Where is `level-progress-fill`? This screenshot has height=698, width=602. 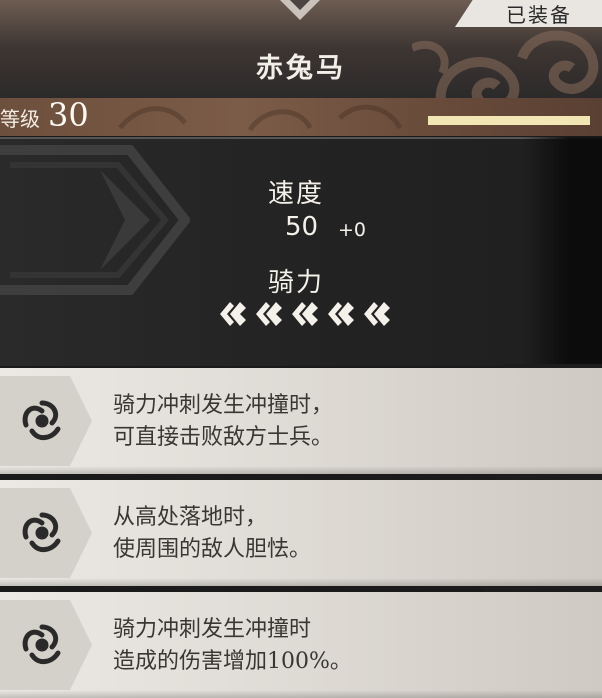
level-progress-fill is located at coordinates (509, 120).